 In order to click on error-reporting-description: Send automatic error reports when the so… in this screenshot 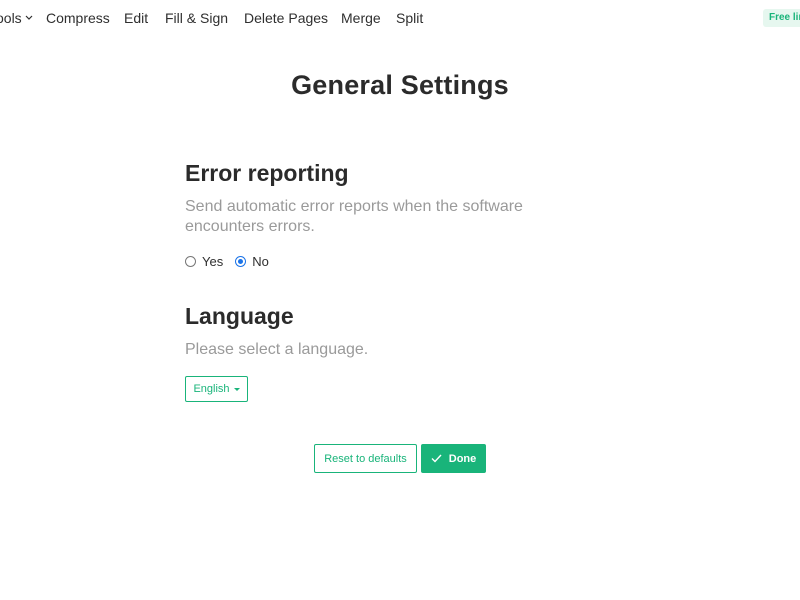, I will do `click(354, 216)`.